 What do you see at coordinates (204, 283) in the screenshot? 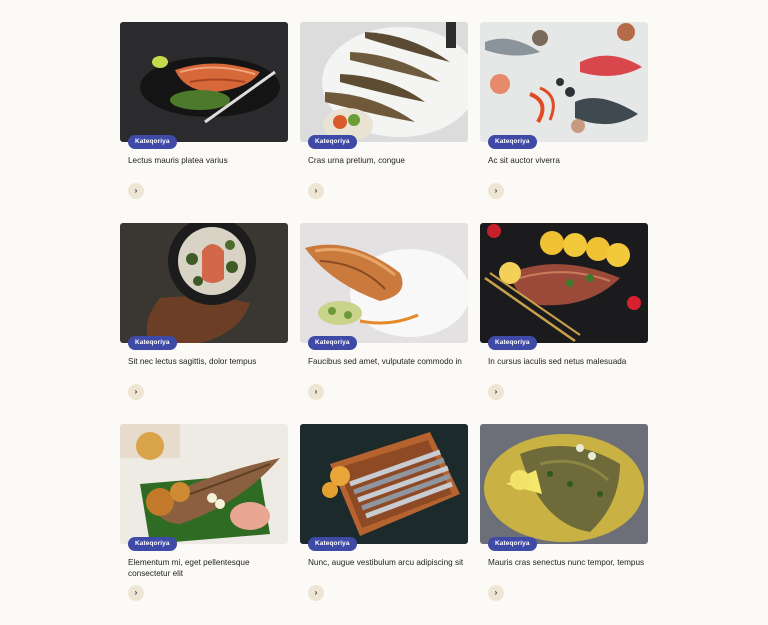
I see `card-image-salmon-bowl` at bounding box center [204, 283].